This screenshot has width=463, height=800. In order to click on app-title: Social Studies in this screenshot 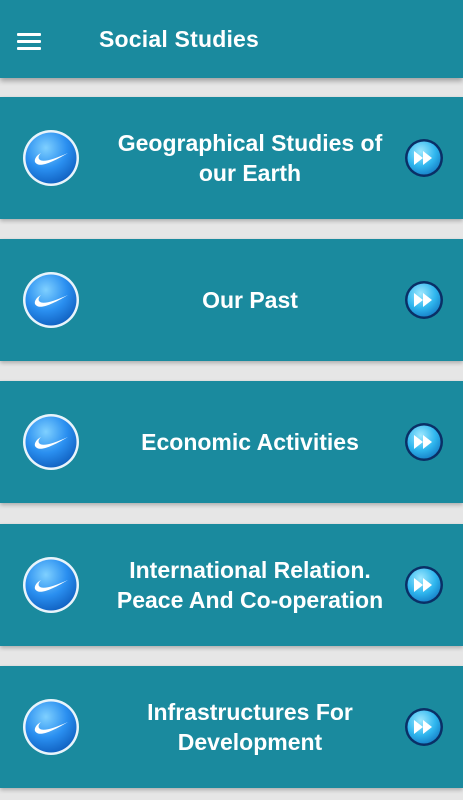, I will do `click(179, 39)`.